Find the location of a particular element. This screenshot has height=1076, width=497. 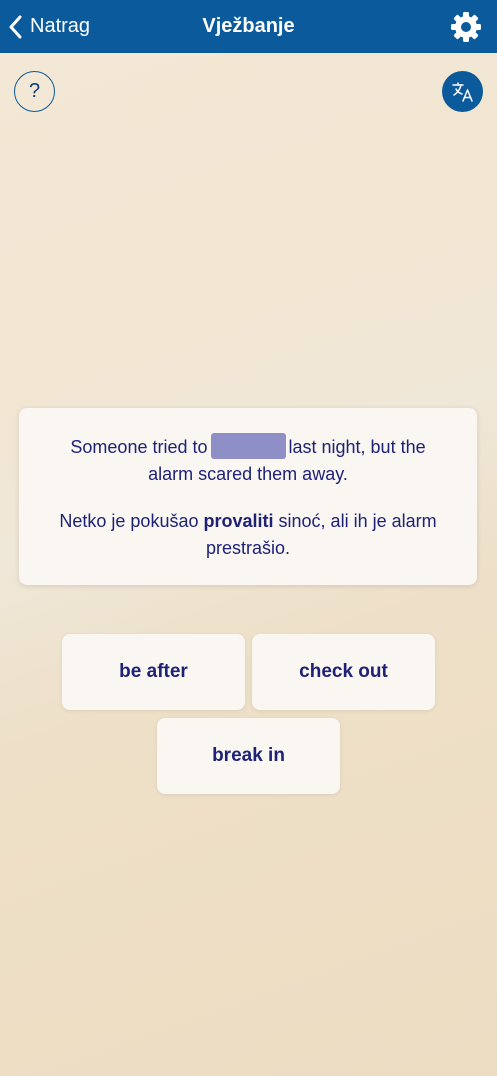

option-button-break-in: break in is located at coordinates (248, 756).